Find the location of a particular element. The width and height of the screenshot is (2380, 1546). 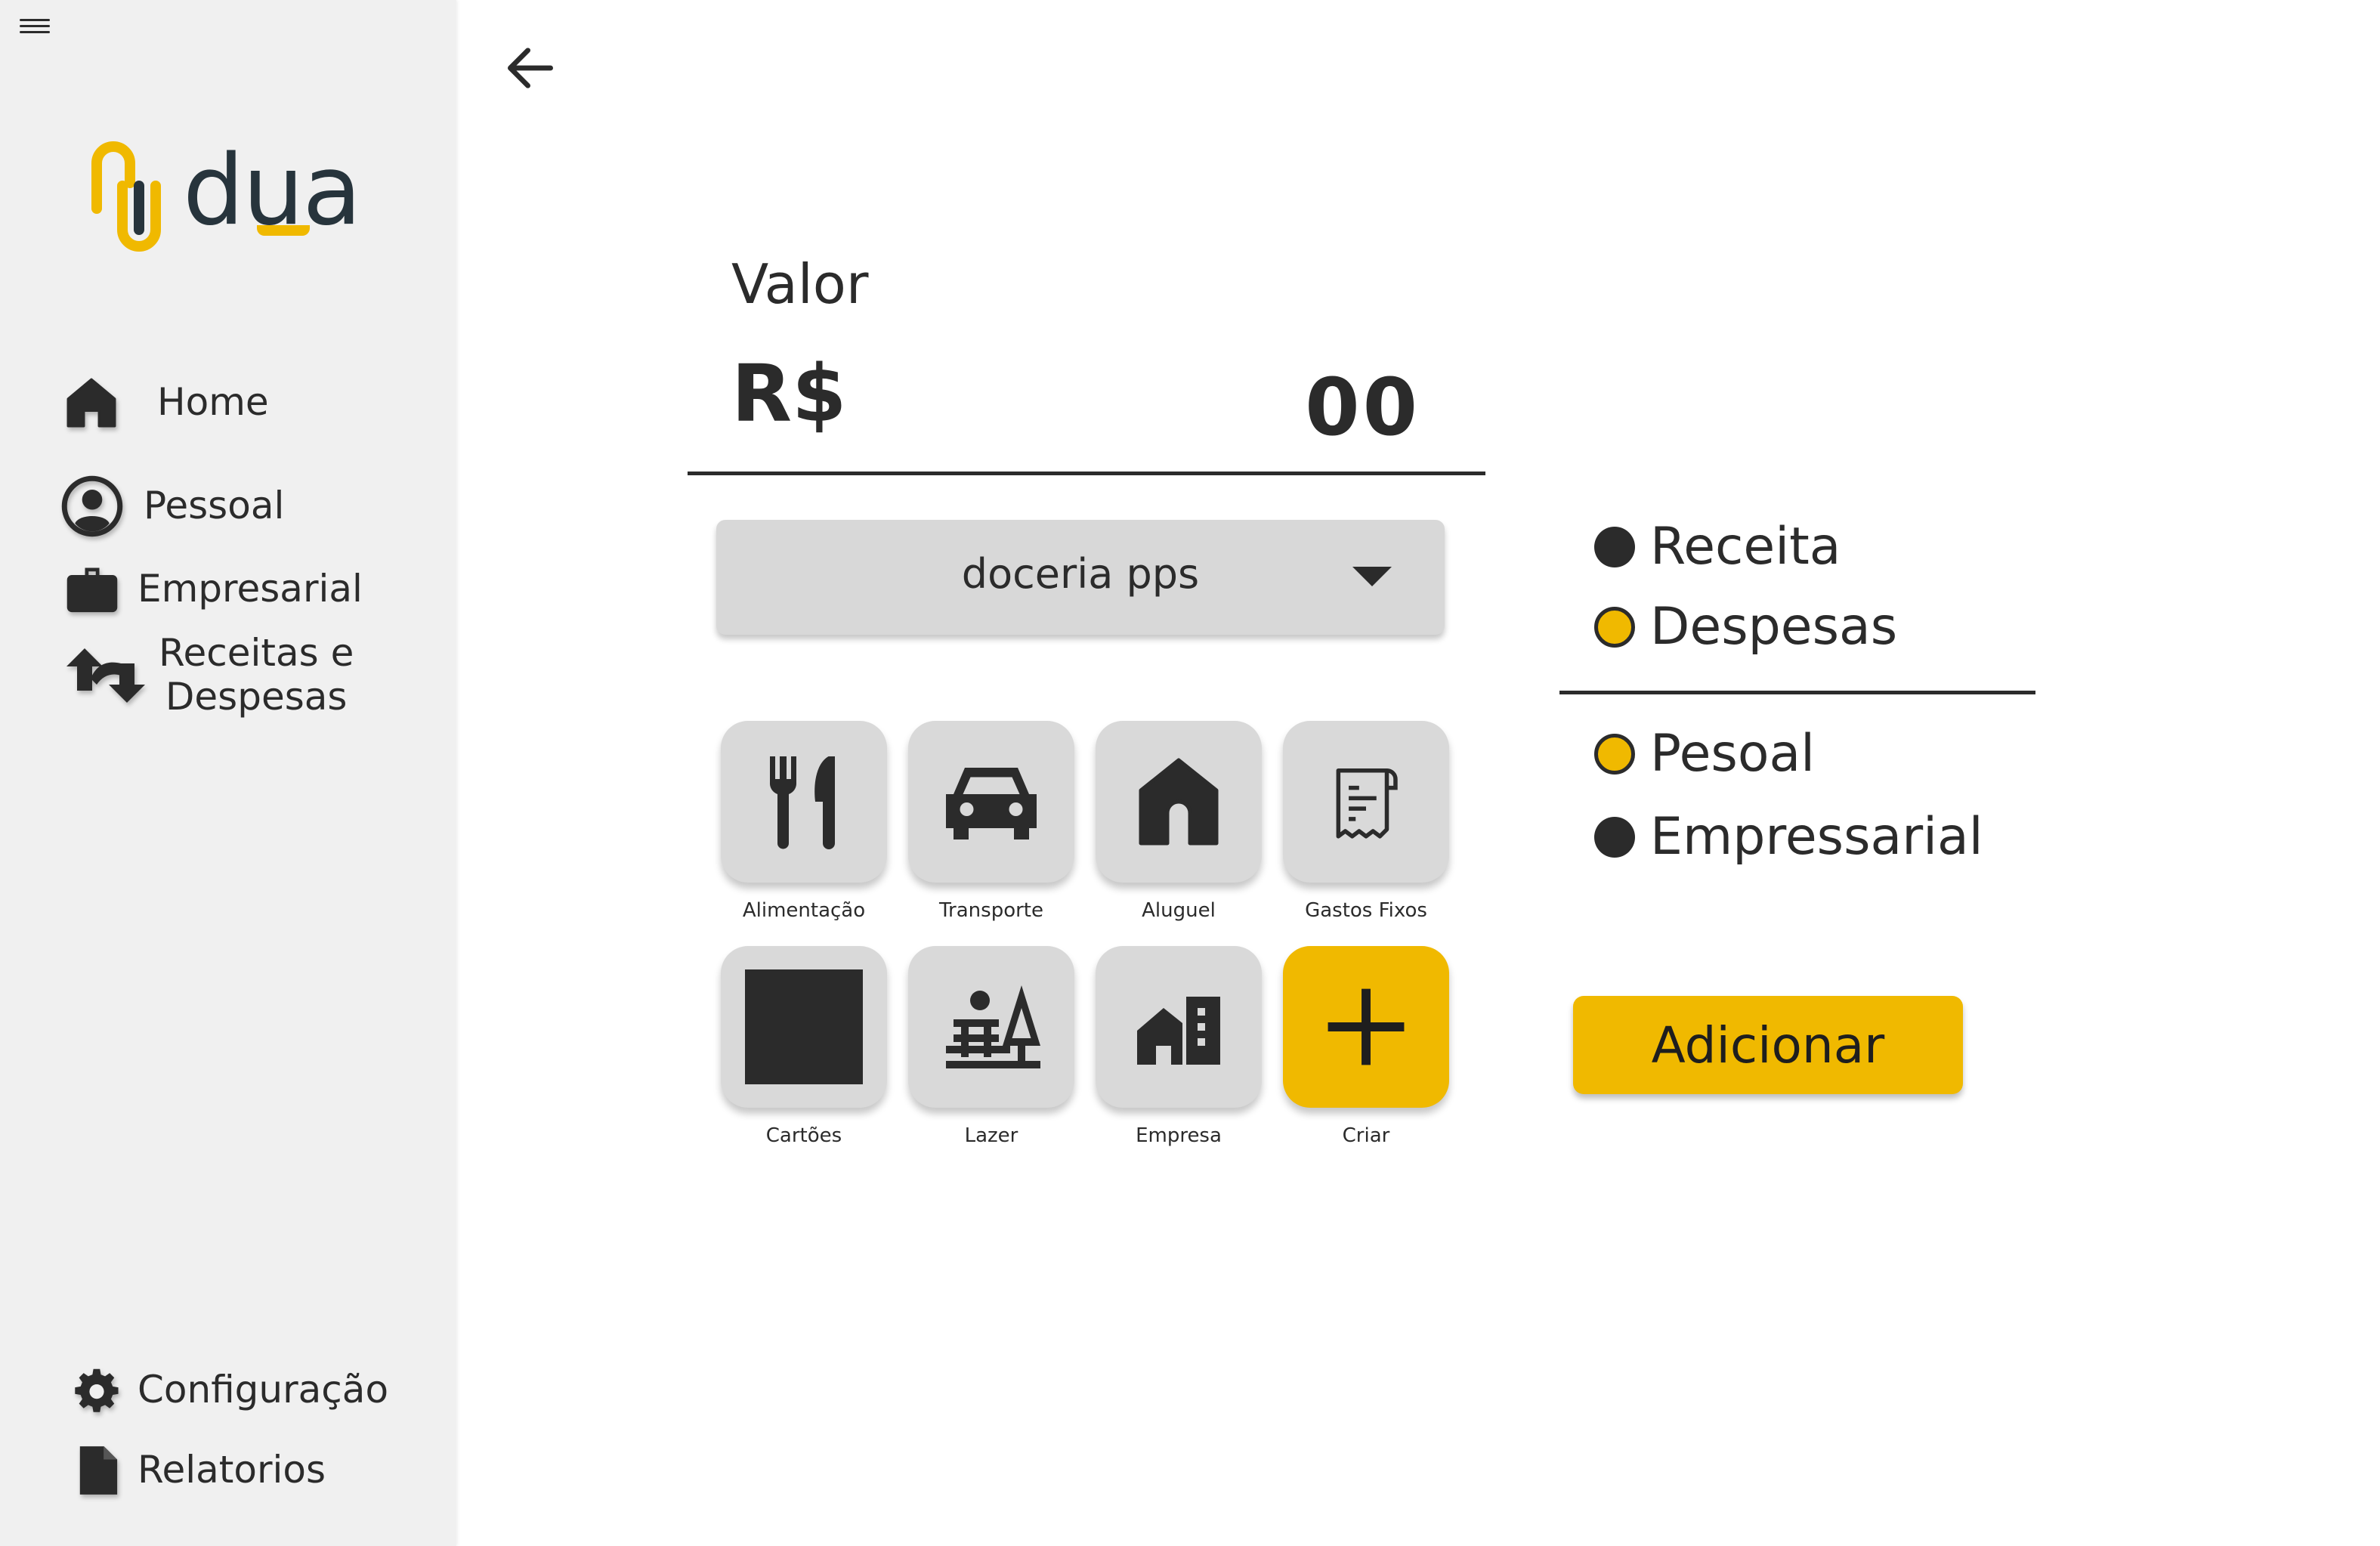

document-icon is located at coordinates (98, 1471).